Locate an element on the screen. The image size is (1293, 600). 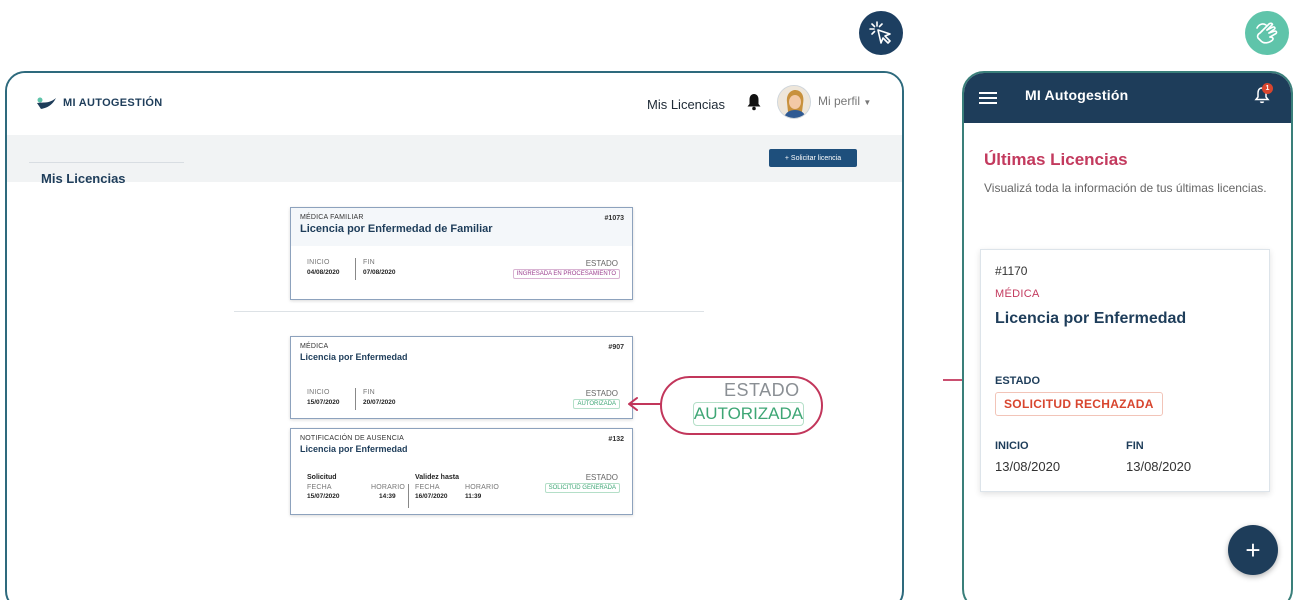
status-badge: INGRESADA EN PROCESAMIENTO is located at coordinates (566, 274).